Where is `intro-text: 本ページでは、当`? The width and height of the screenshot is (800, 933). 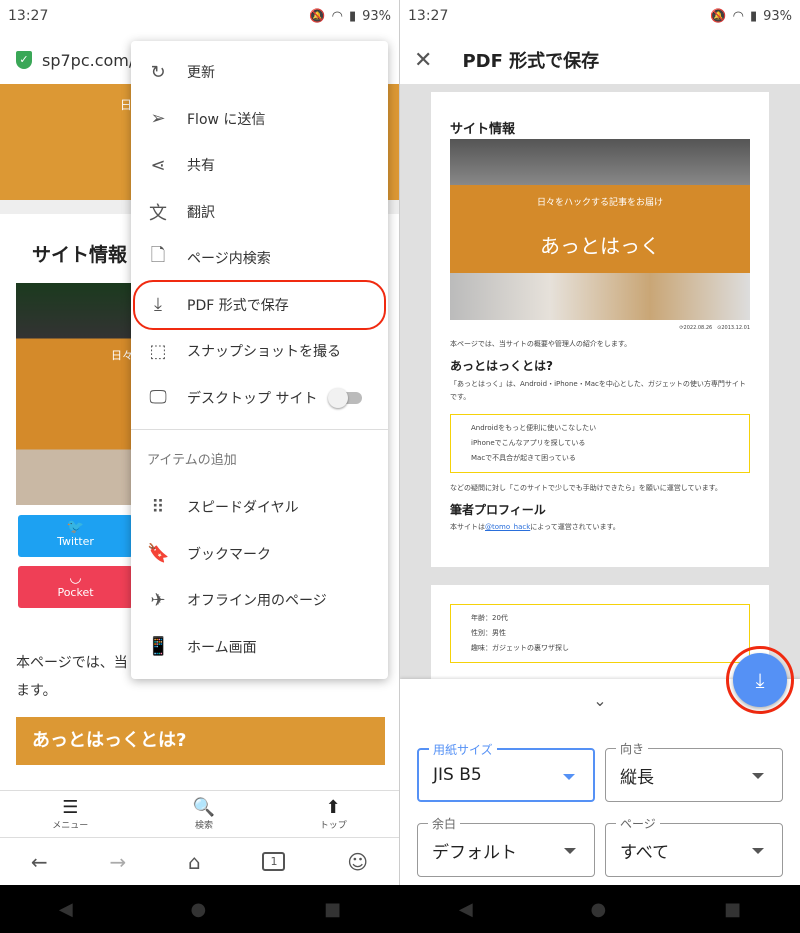 intro-text: 本ページでは、当 is located at coordinates (72, 663).